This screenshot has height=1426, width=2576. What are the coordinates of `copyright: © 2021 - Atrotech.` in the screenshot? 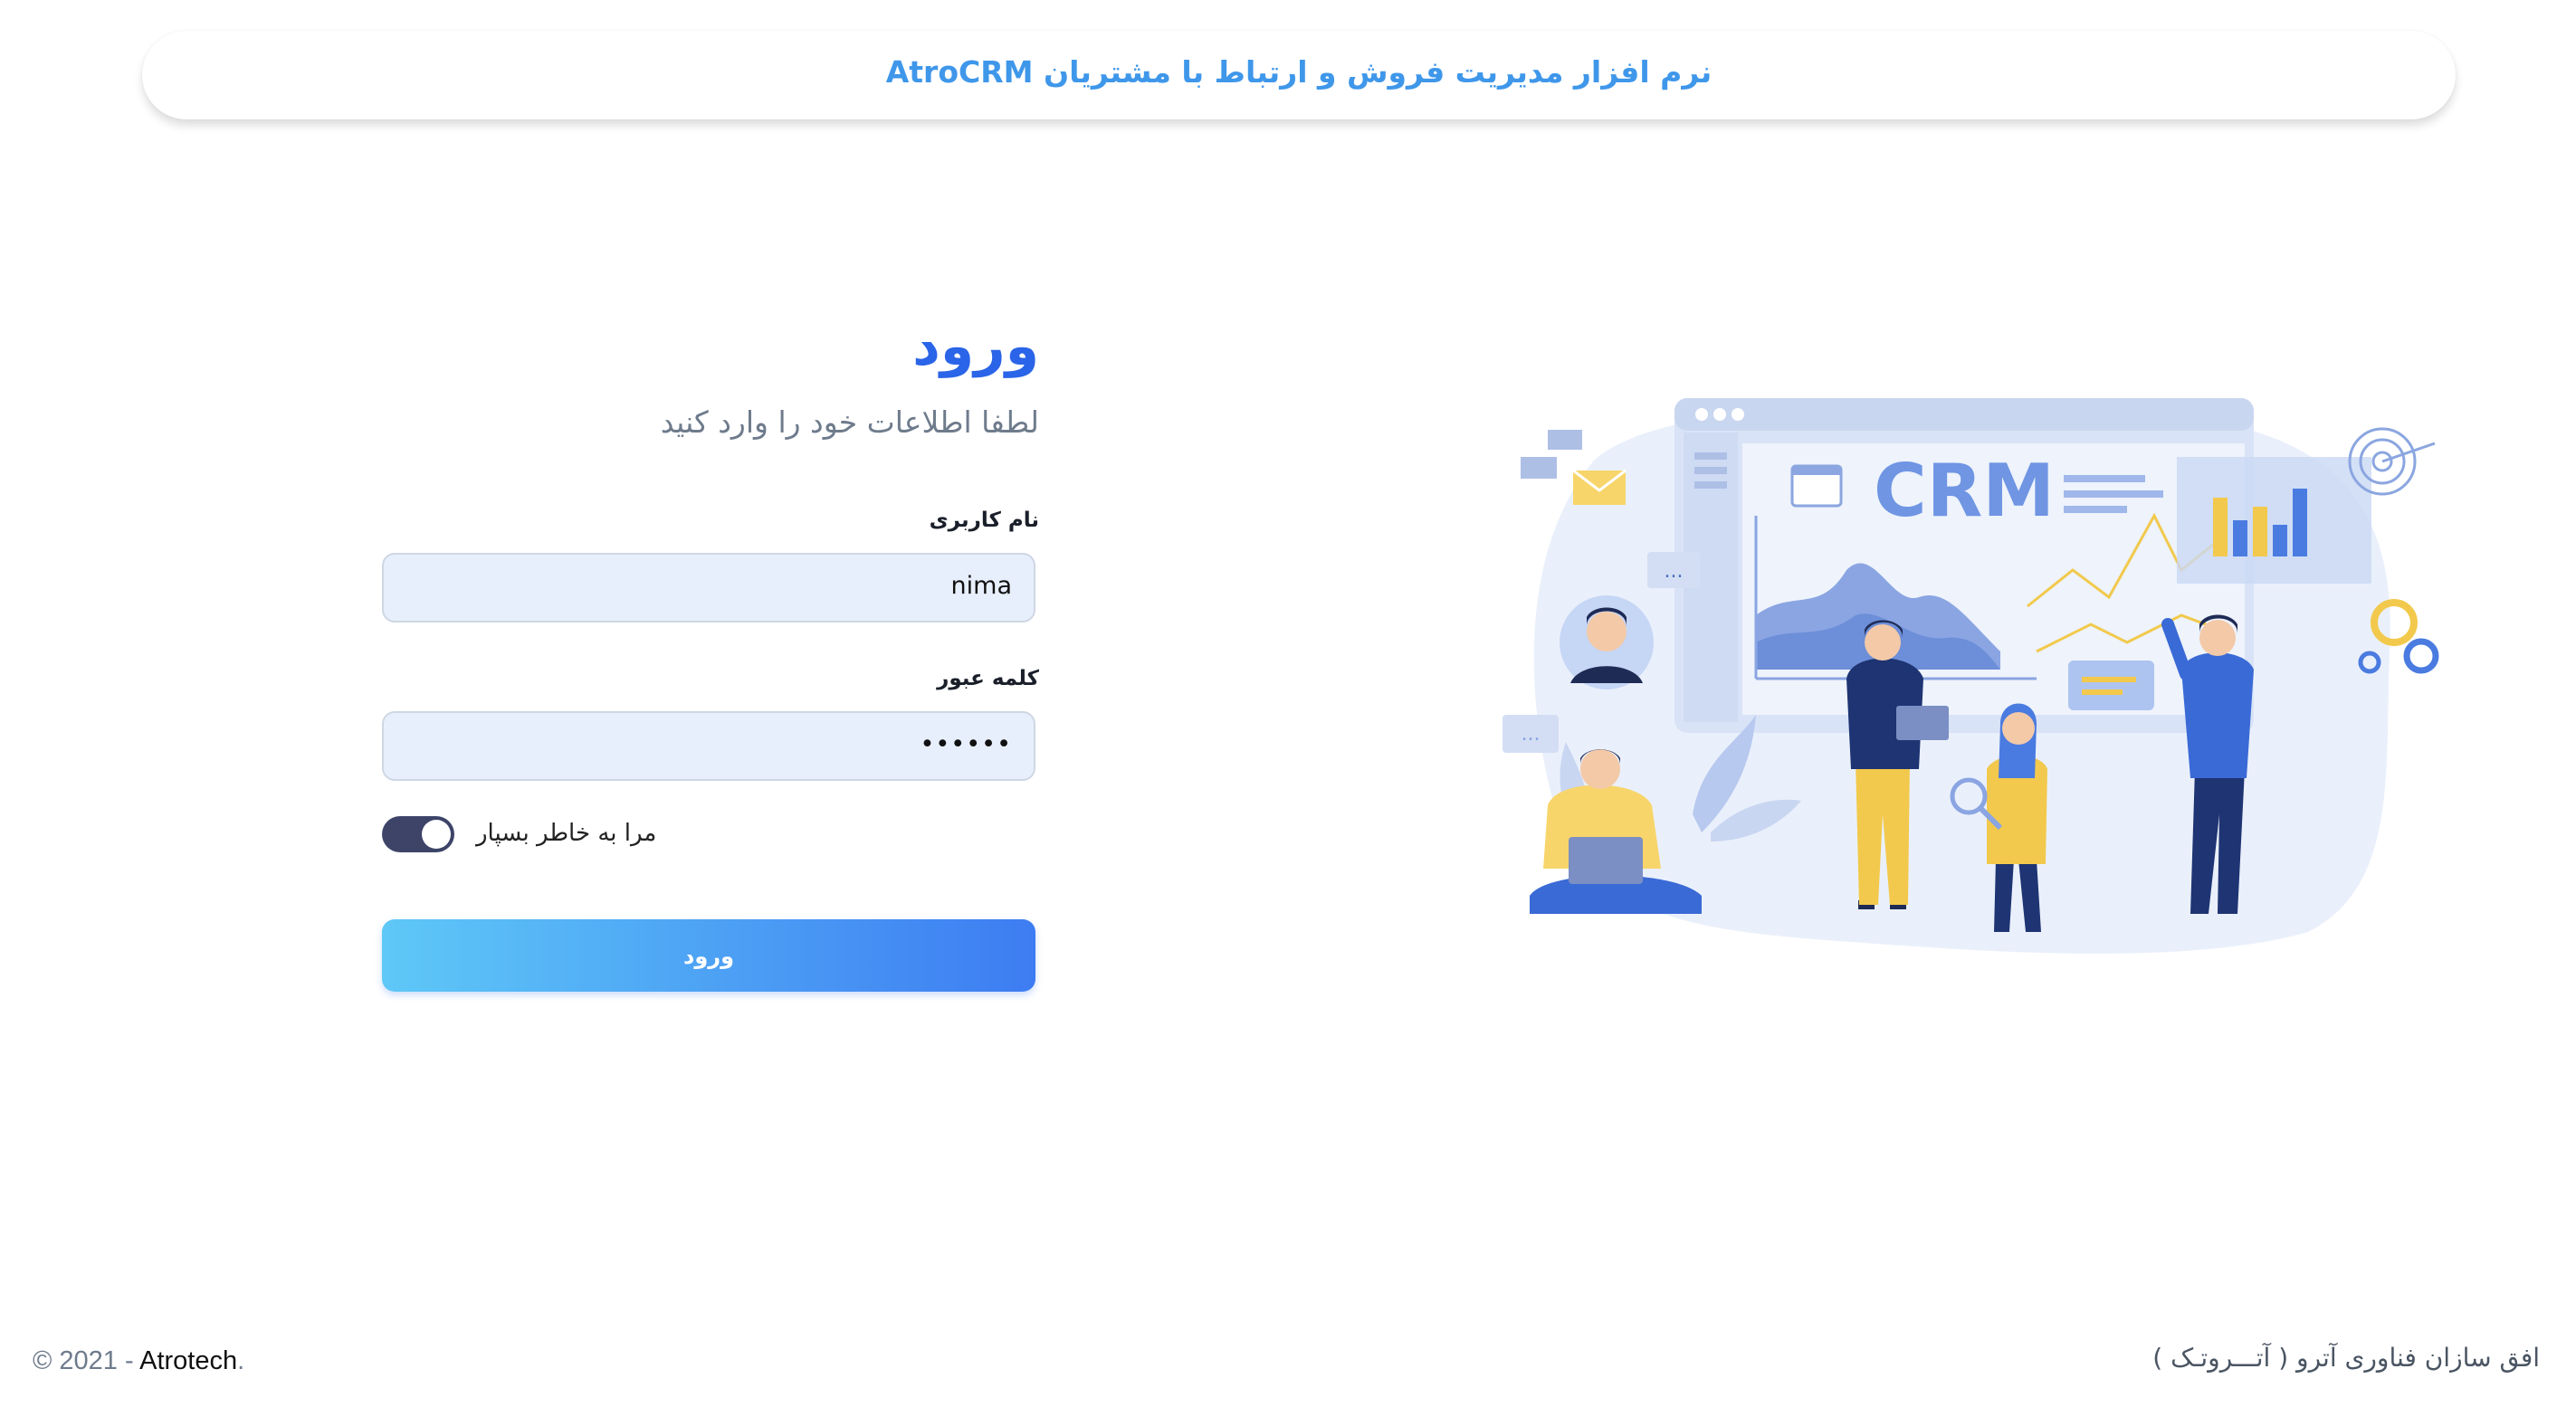 It's located at (138, 1361).